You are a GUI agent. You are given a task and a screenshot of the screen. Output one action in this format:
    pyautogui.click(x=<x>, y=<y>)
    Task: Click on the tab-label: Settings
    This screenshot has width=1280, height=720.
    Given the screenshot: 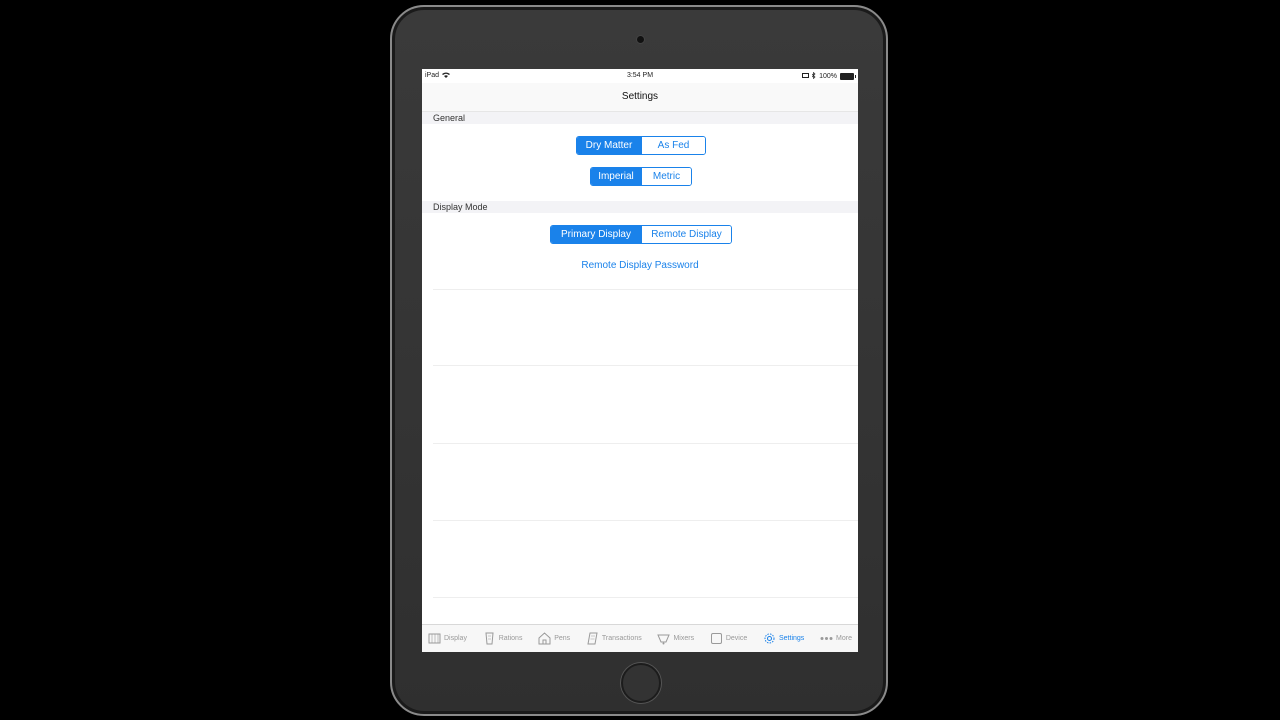 What is the action you would take?
    pyautogui.click(x=792, y=638)
    